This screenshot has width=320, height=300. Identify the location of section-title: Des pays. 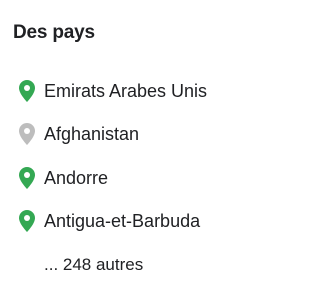
(54, 32).